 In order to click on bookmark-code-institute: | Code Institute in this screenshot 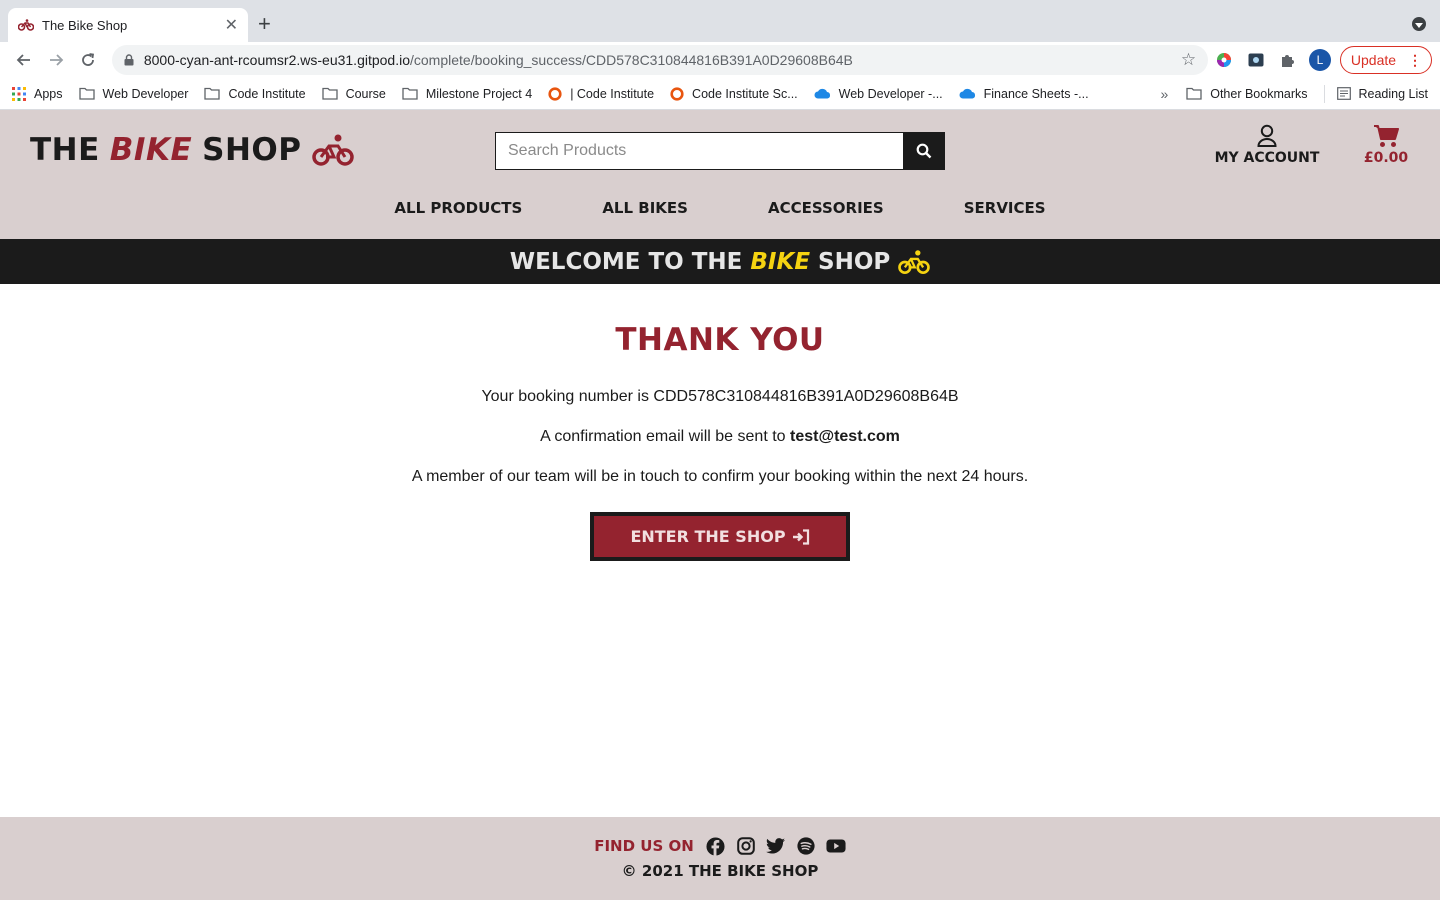, I will do `click(601, 94)`.